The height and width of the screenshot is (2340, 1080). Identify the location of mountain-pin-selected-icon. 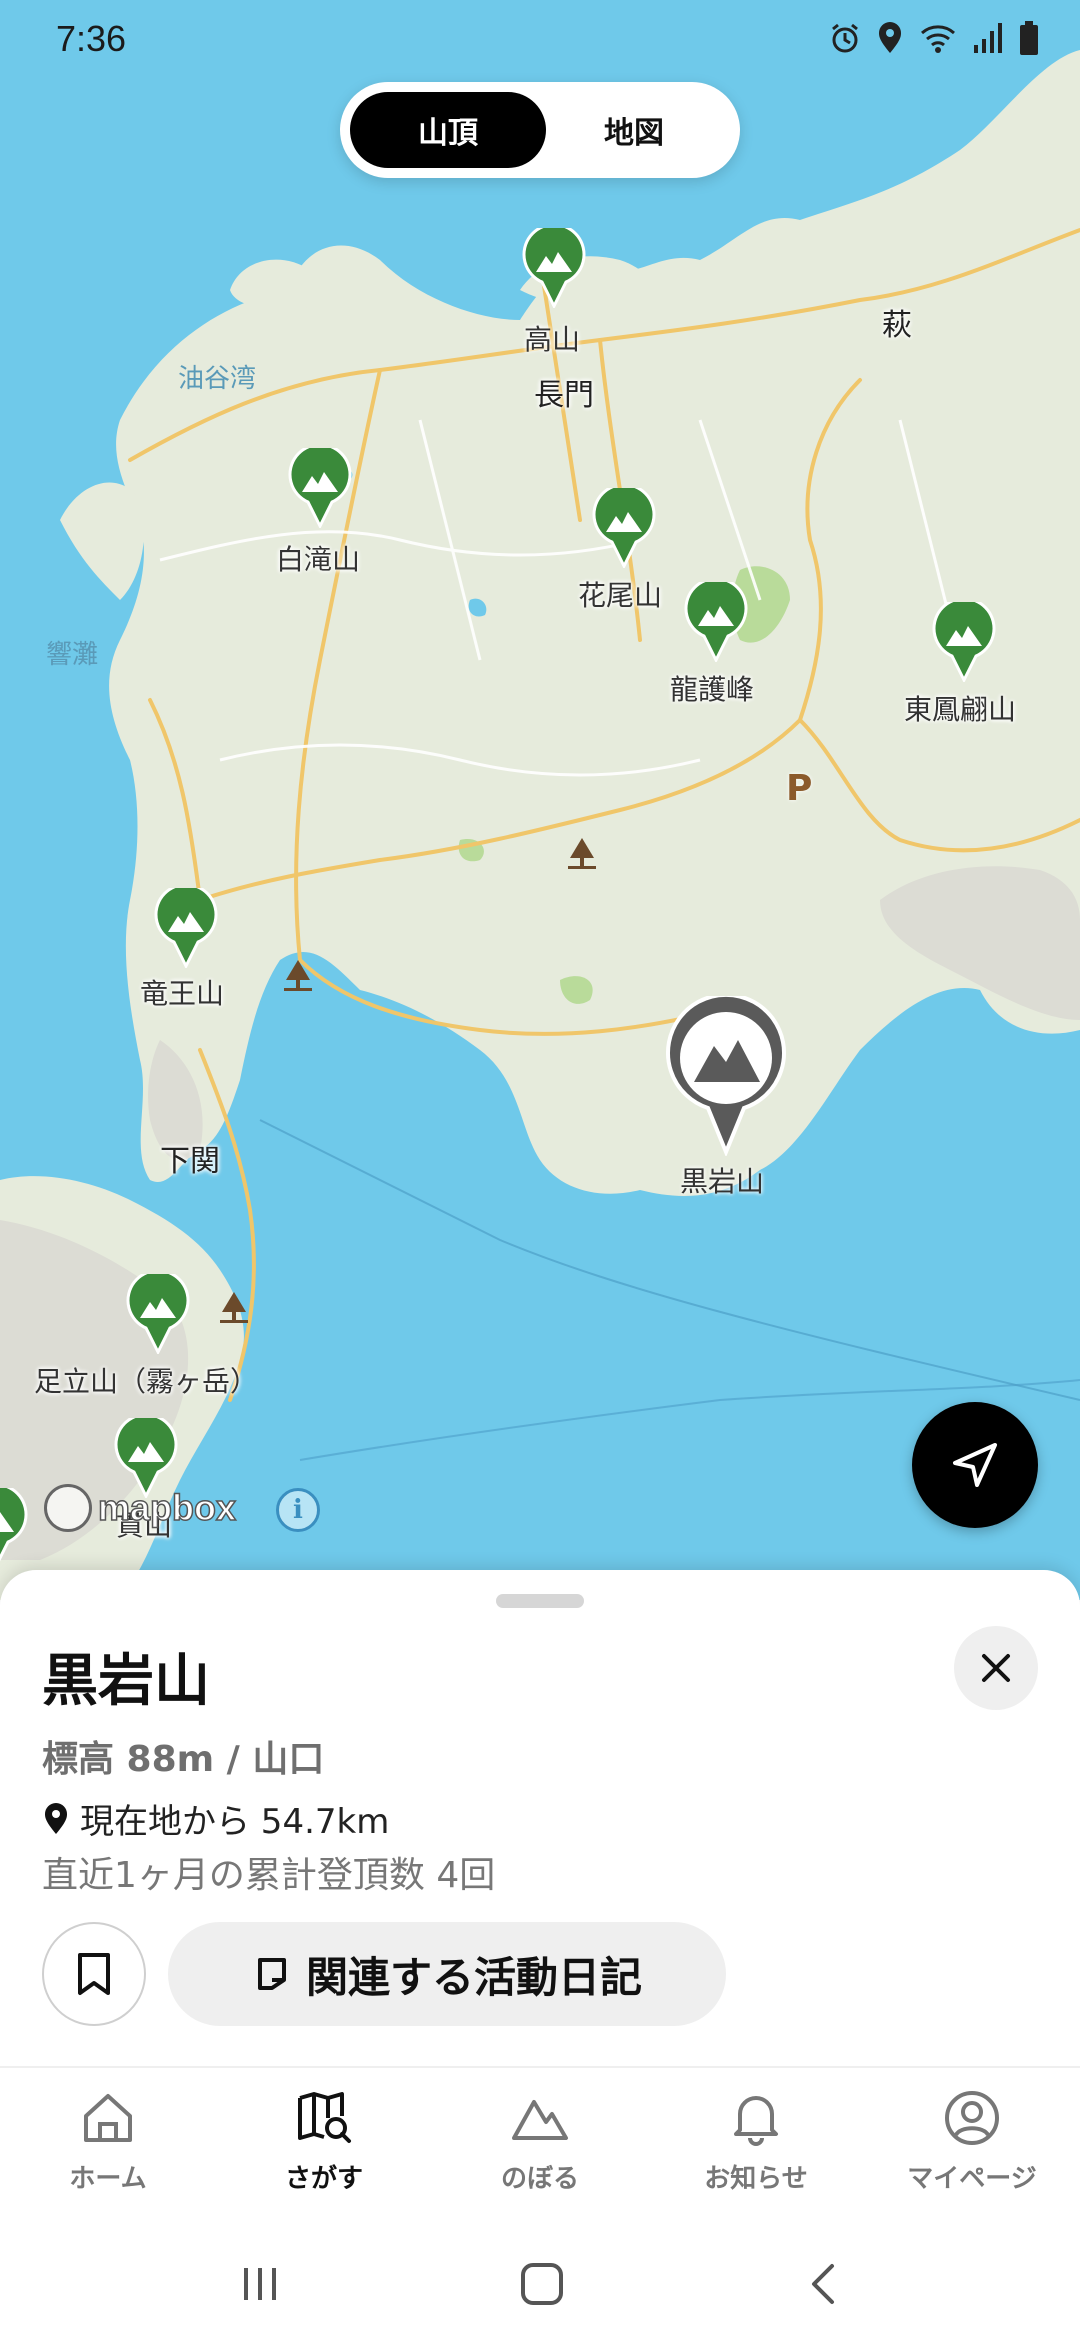
(726, 1075).